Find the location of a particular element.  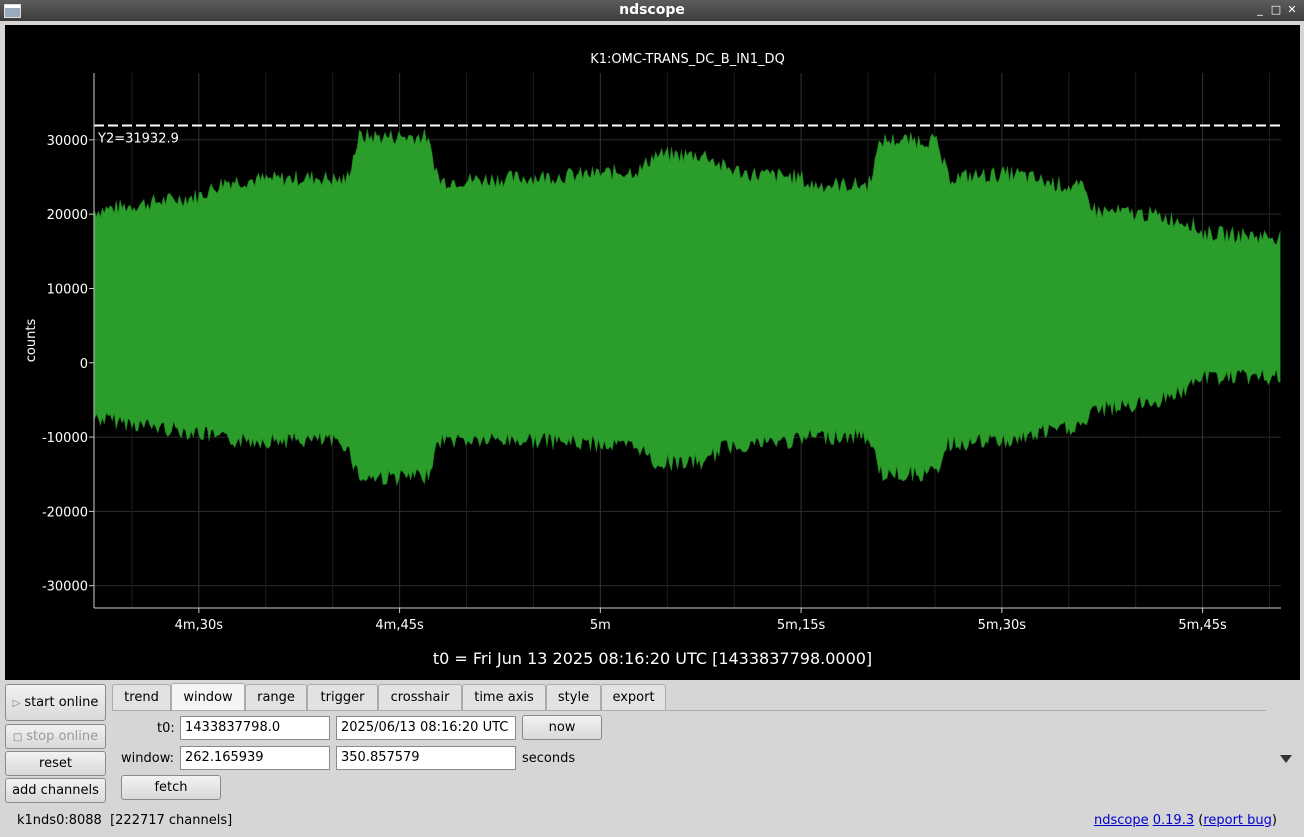

x-tick-label: 5m,15s is located at coordinates (801, 625).